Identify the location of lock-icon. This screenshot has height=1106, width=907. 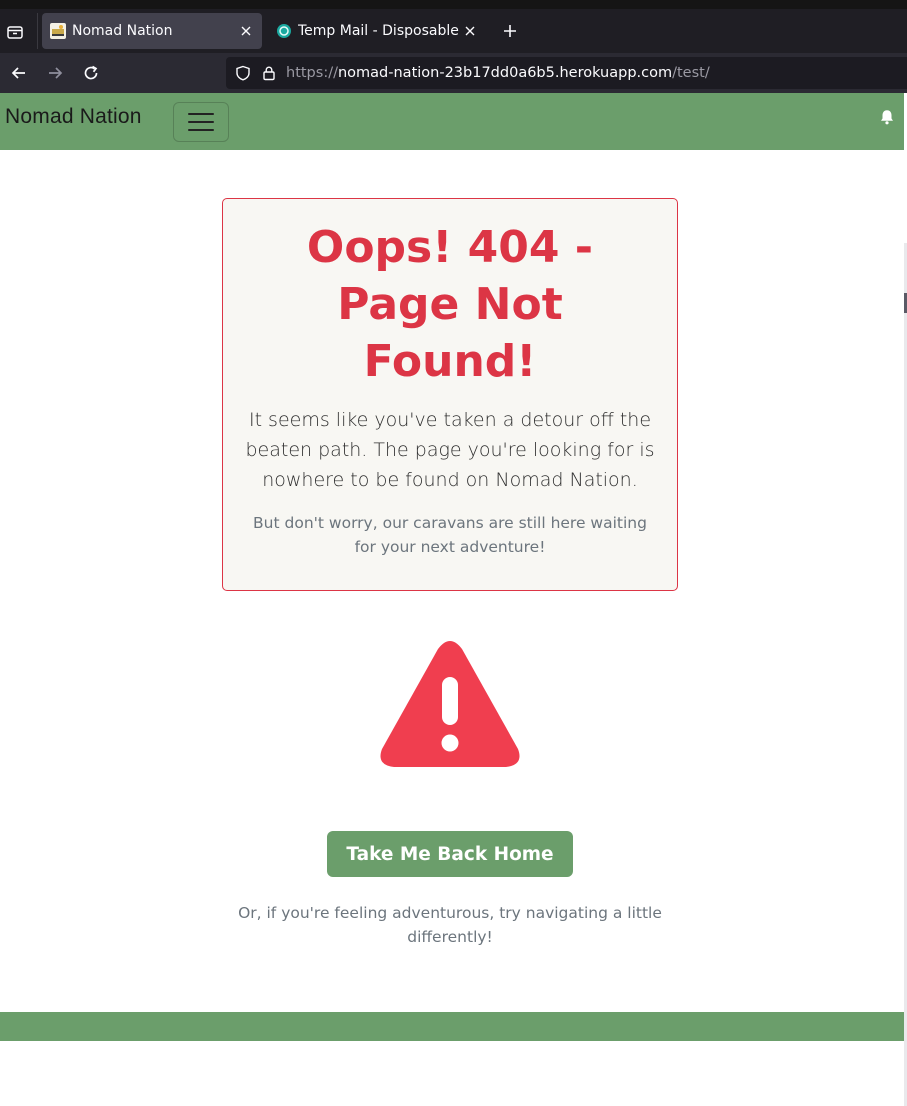
(269, 73).